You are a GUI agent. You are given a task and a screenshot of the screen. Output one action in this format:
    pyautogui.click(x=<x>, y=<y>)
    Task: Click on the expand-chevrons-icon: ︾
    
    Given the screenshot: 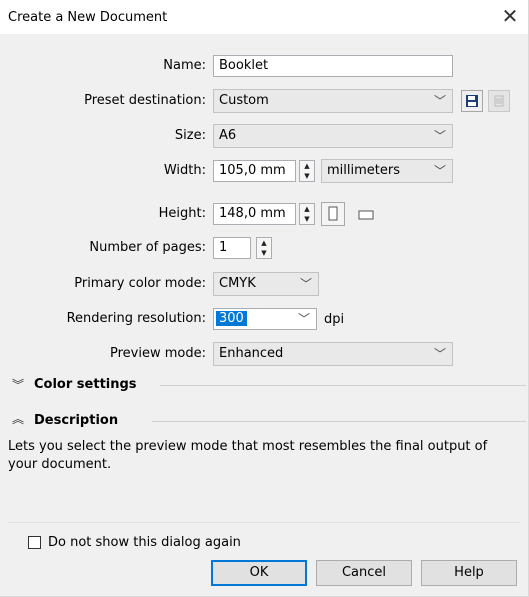 What is the action you would take?
    pyautogui.click(x=18, y=384)
    